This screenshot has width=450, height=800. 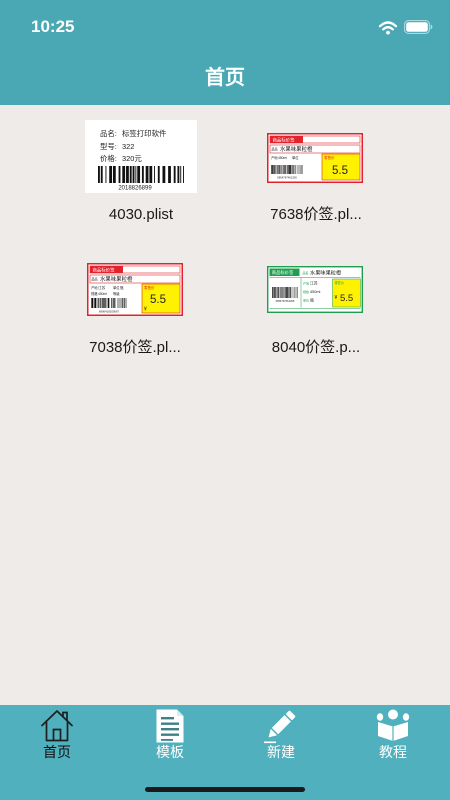 What do you see at coordinates (225, 52) in the screenshot?
I see `app-header: 10:25 首页` at bounding box center [225, 52].